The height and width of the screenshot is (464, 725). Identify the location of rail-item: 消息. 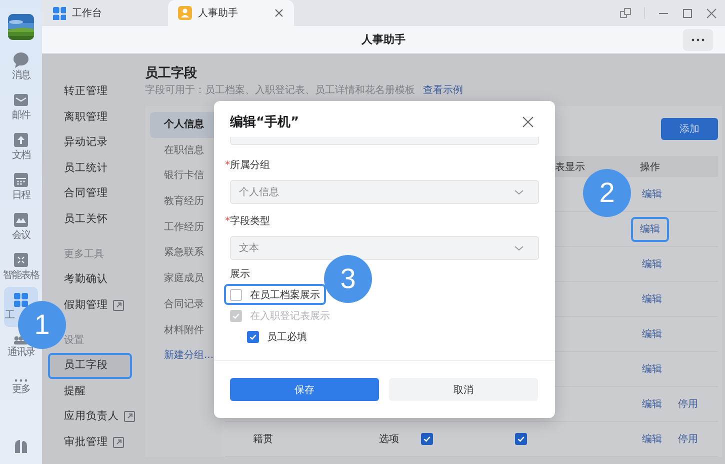
(21, 67).